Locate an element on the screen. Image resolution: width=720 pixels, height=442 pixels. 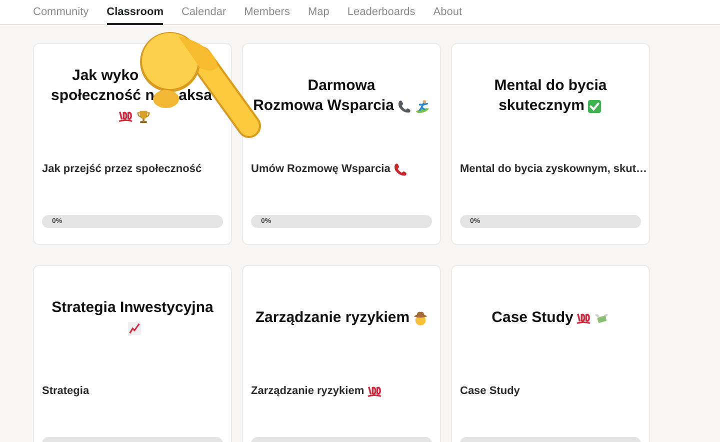
nav-tab: Classroom is located at coordinates (135, 12).